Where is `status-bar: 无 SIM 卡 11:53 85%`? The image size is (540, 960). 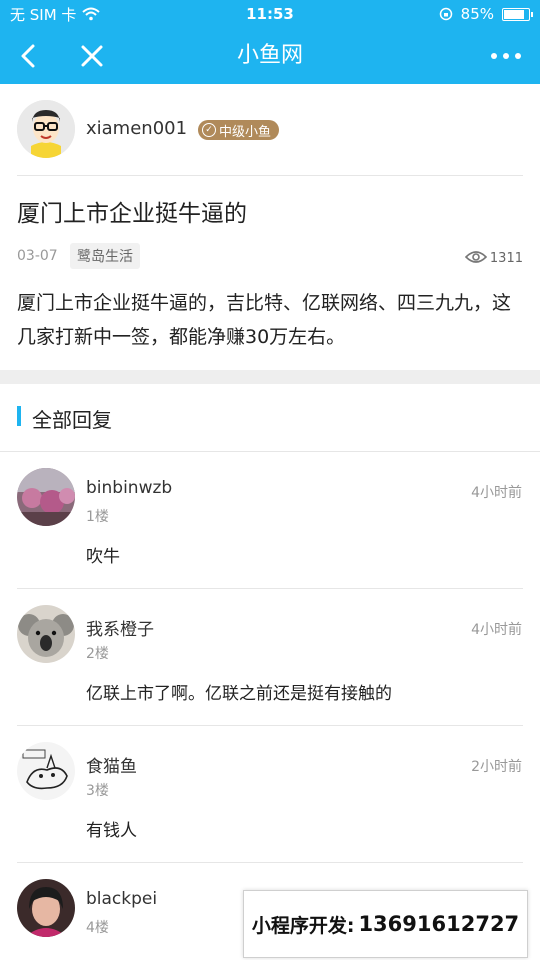
status-bar: 无 SIM 卡 11:53 85% is located at coordinates (270, 14).